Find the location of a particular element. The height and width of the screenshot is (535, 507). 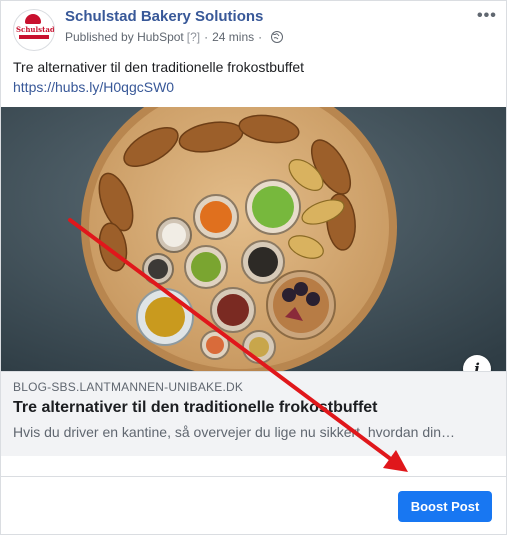

post-meta: Published by HubSpot [?] · 24 mins · is located at coordinates (174, 37).